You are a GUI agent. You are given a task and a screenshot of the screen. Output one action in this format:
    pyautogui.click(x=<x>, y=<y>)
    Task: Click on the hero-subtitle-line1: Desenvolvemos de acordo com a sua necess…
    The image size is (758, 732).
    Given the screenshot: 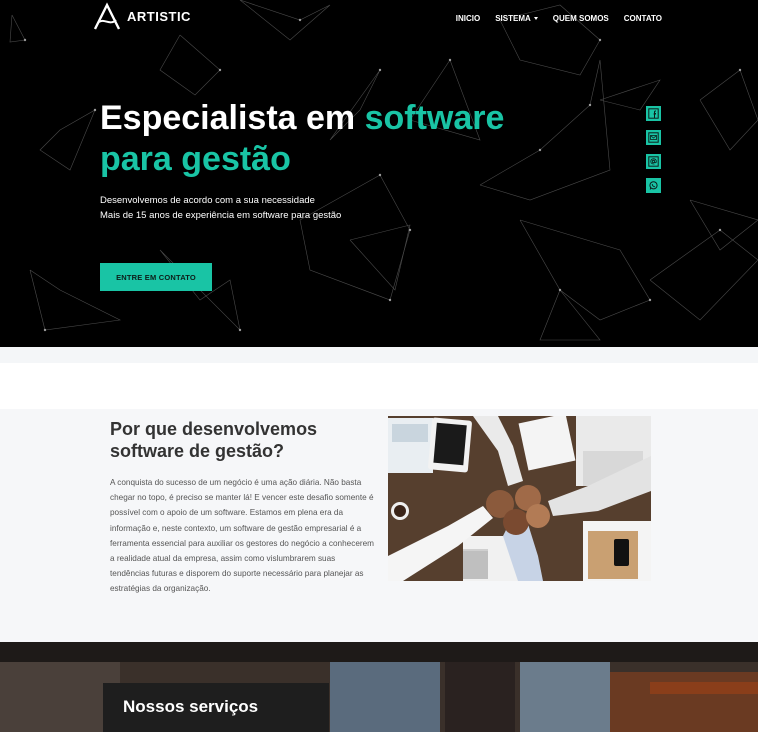 What is the action you would take?
    pyautogui.click(x=207, y=200)
    